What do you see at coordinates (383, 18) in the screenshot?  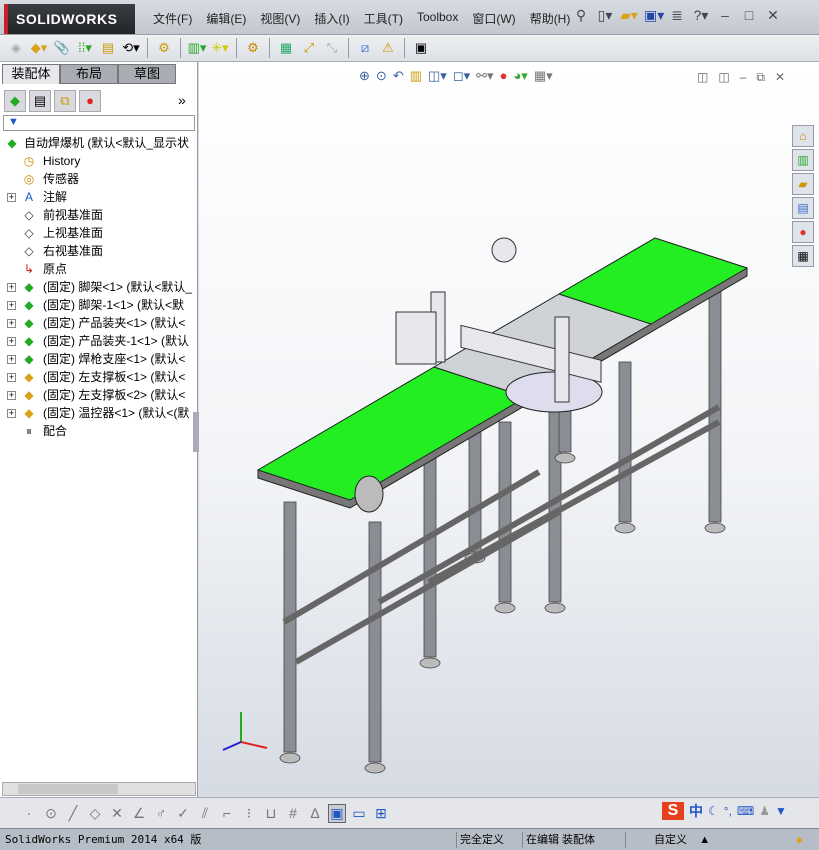 I see `menu-tools: 工具(T)` at bounding box center [383, 18].